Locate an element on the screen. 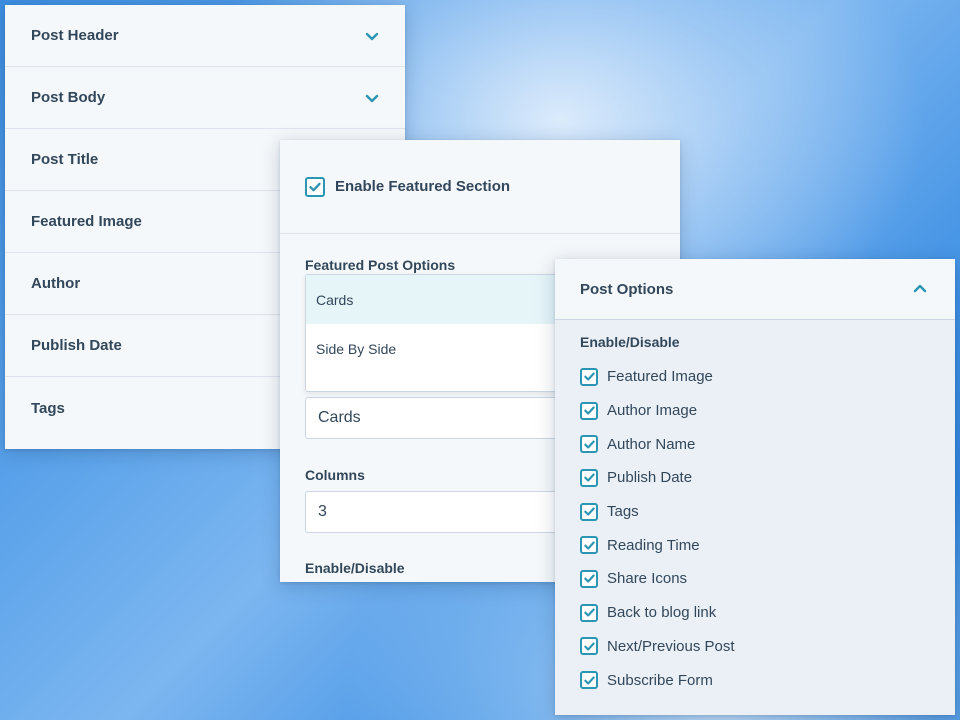  option-label: Featured Image is located at coordinates (660, 377).